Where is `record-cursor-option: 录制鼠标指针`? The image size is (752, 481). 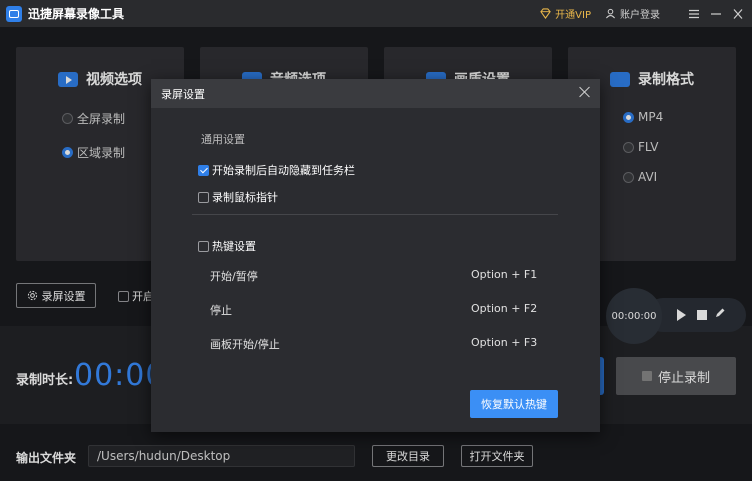
record-cursor-option: 录制鼠标指针 is located at coordinates (238, 197).